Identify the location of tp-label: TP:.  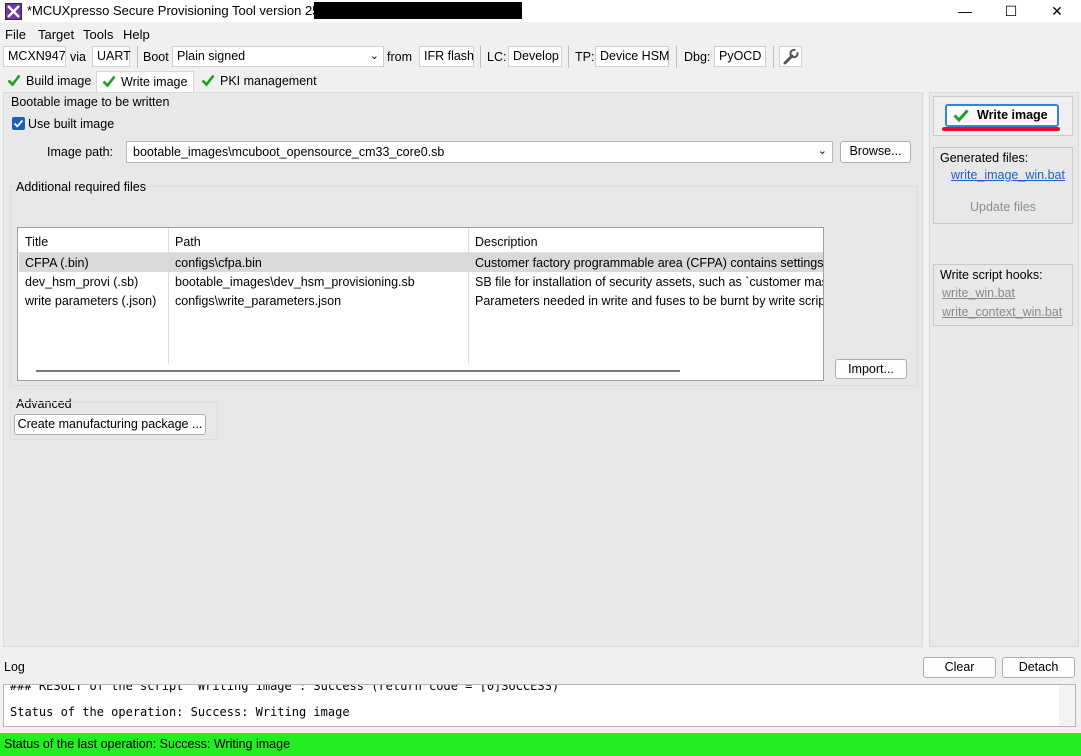
(585, 57).